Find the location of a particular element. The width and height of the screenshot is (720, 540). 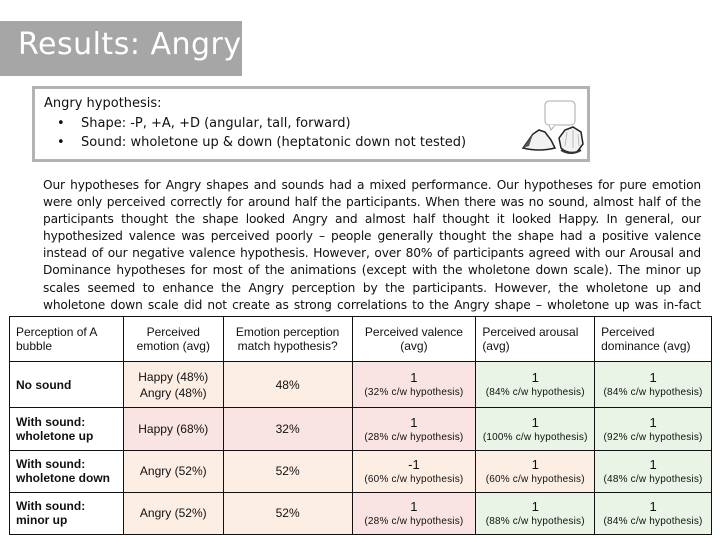

arousal-cell: 1 (100% c/w hypothesis) is located at coordinates (535, 429).